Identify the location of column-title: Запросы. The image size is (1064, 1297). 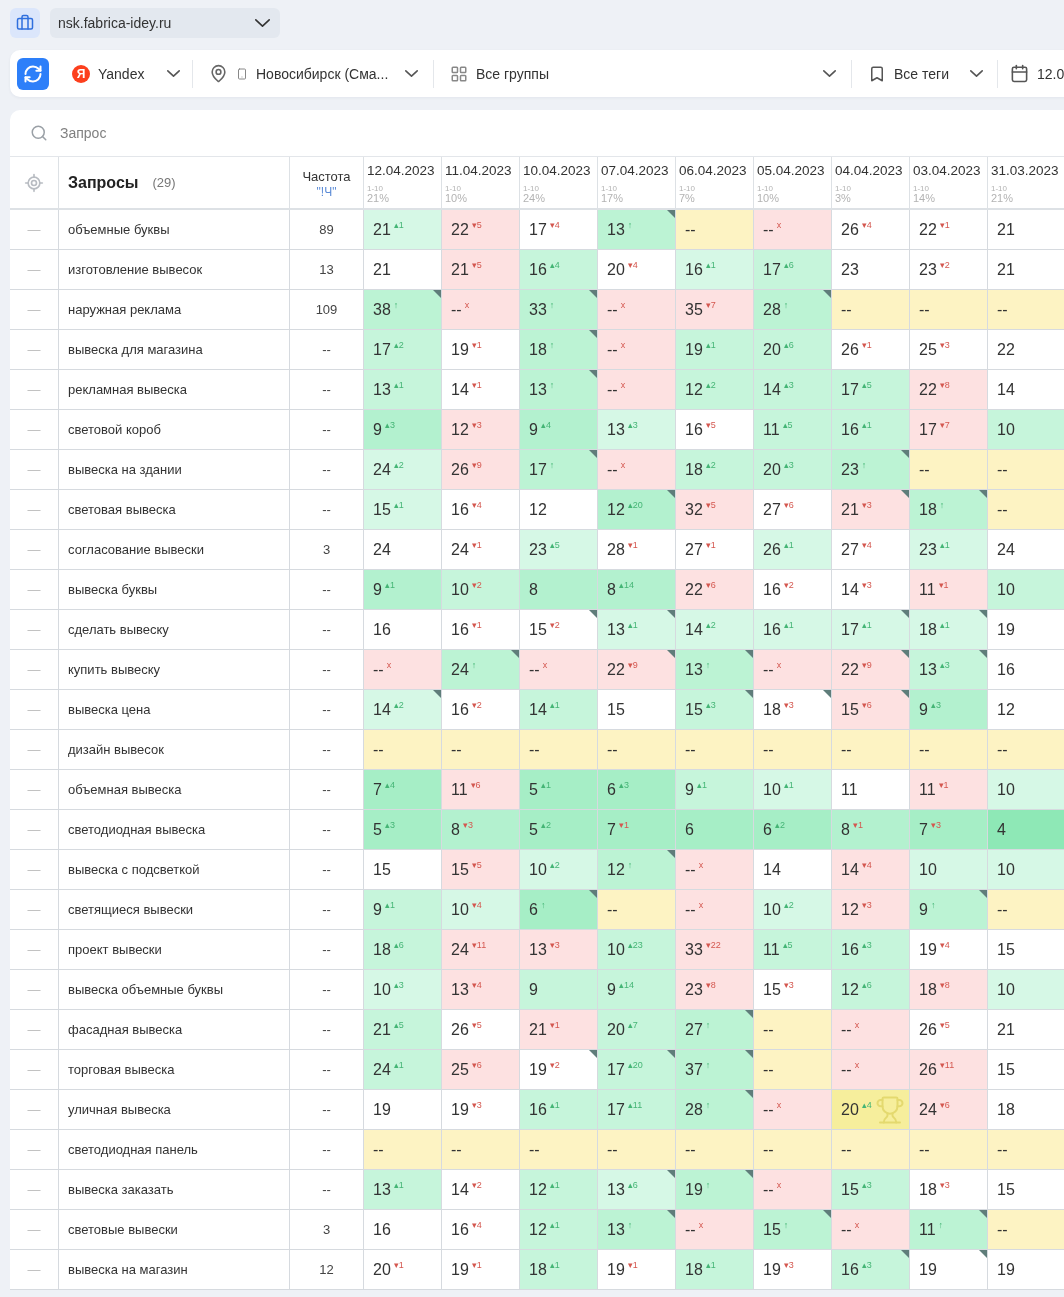
(103, 182).